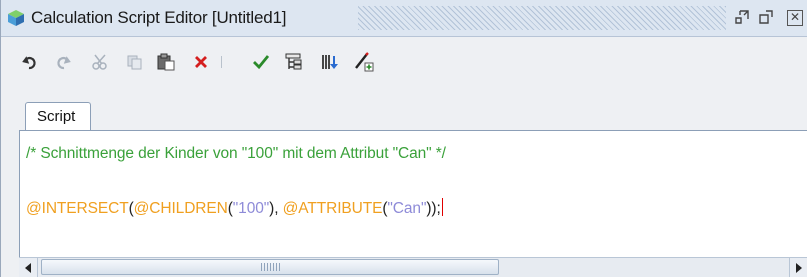 This screenshot has height=277, width=807. I want to click on code-token: @CHILDREN, so click(180, 208).